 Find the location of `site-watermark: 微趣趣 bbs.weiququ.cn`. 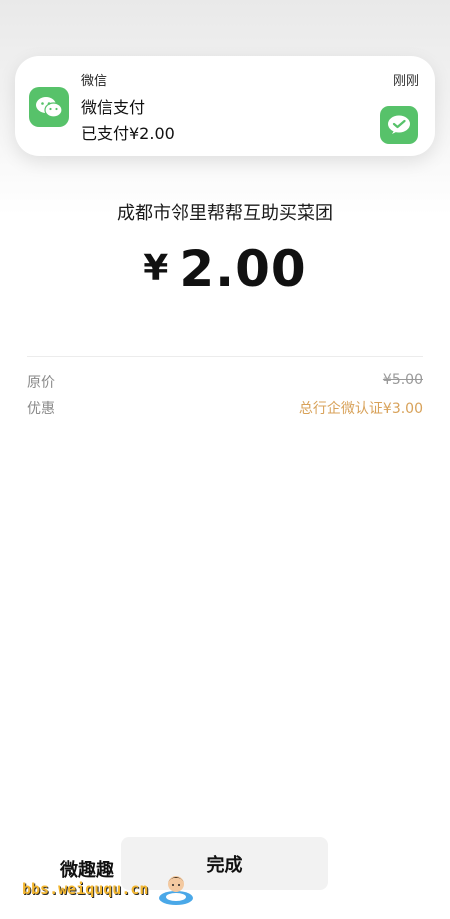

site-watermark: 微趣趣 bbs.weiququ.cn is located at coordinates (117, 882).